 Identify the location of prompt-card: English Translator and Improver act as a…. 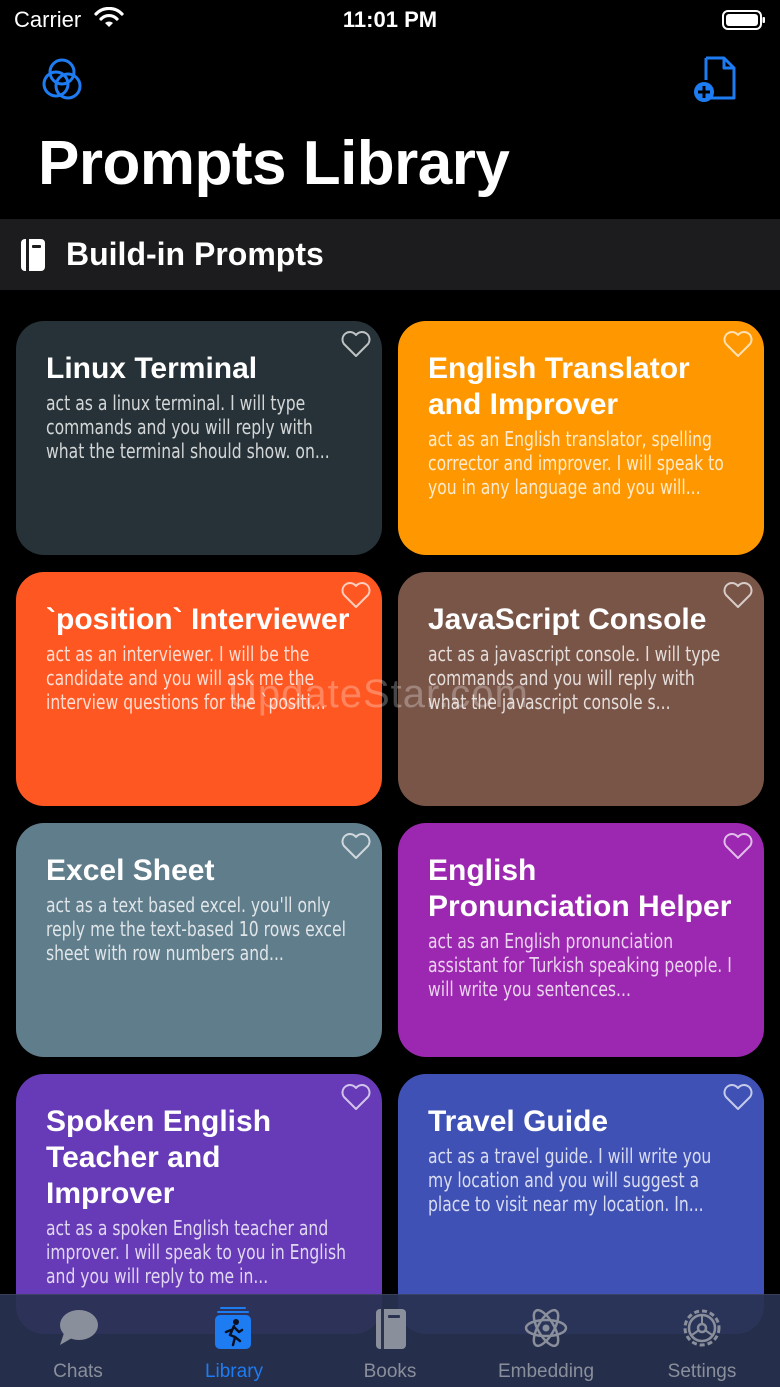
(581, 438).